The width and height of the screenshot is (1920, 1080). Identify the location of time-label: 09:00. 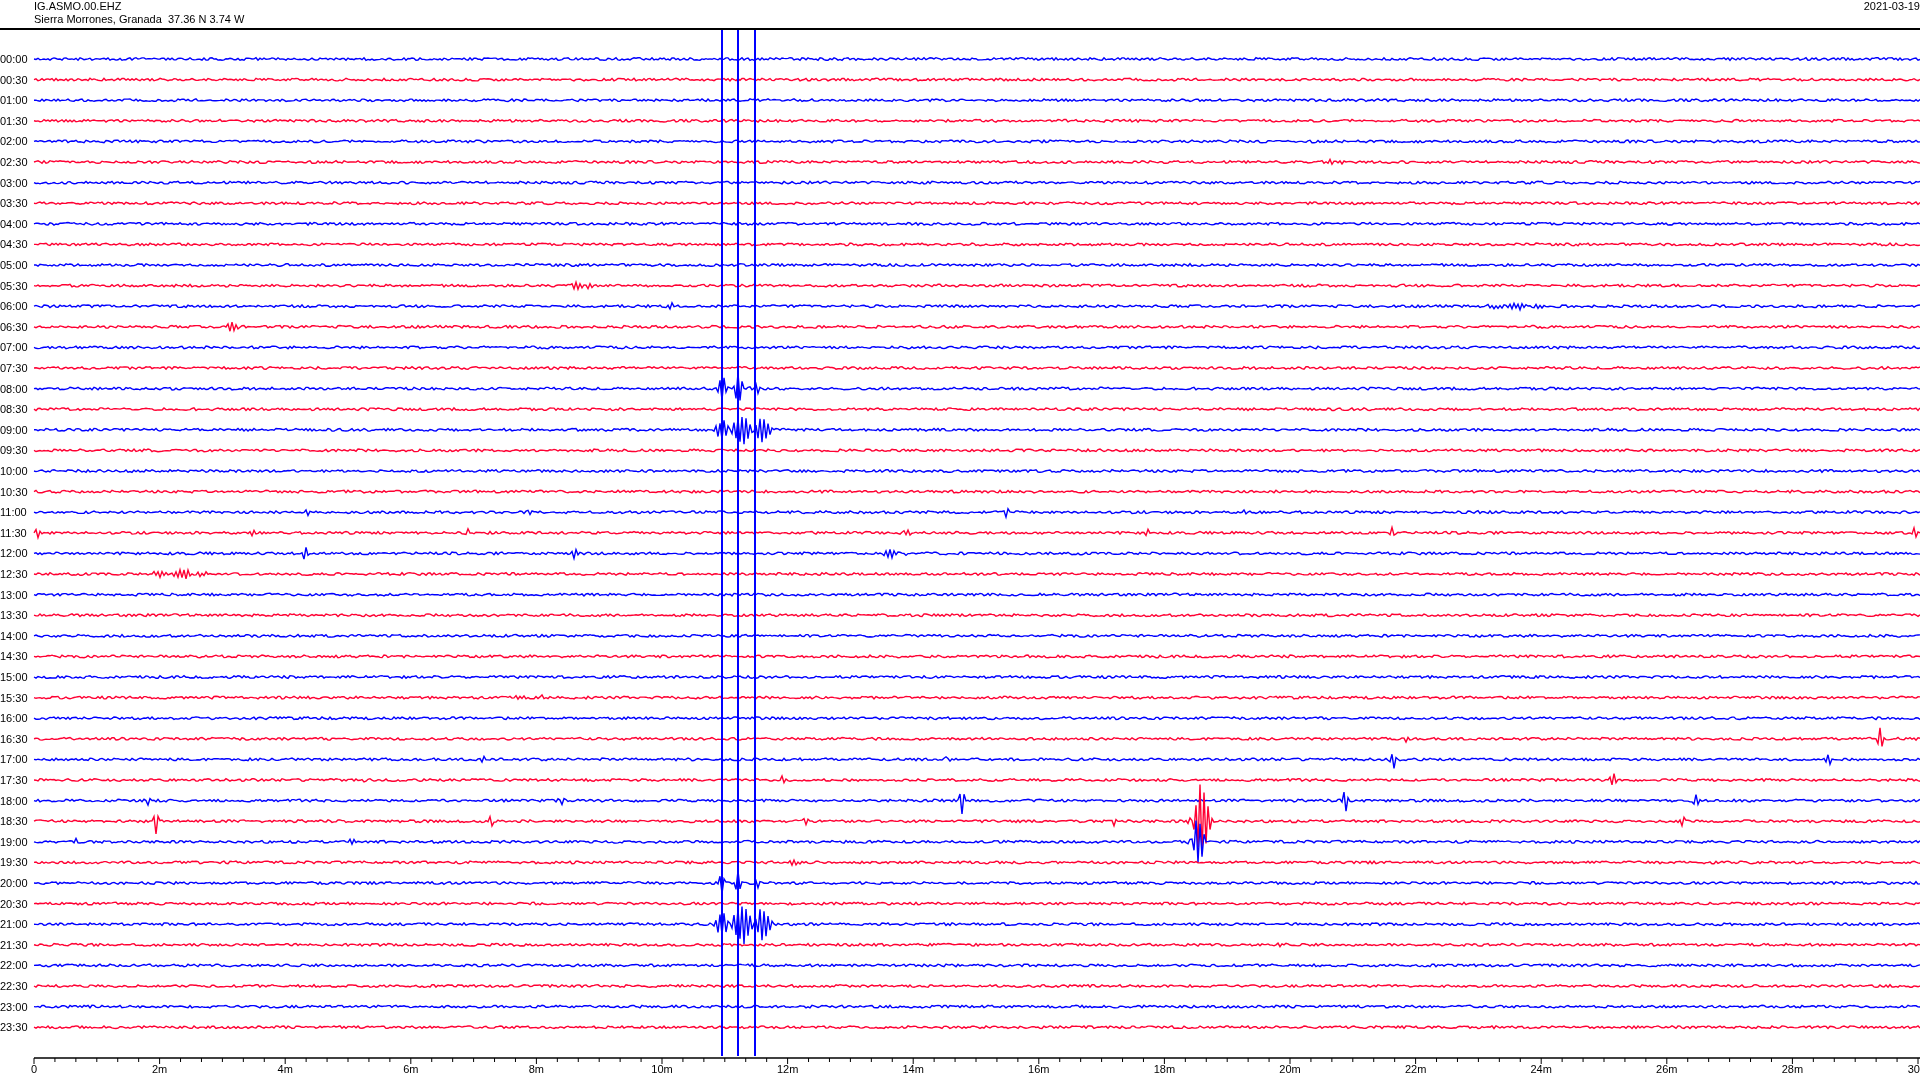
(14, 429).